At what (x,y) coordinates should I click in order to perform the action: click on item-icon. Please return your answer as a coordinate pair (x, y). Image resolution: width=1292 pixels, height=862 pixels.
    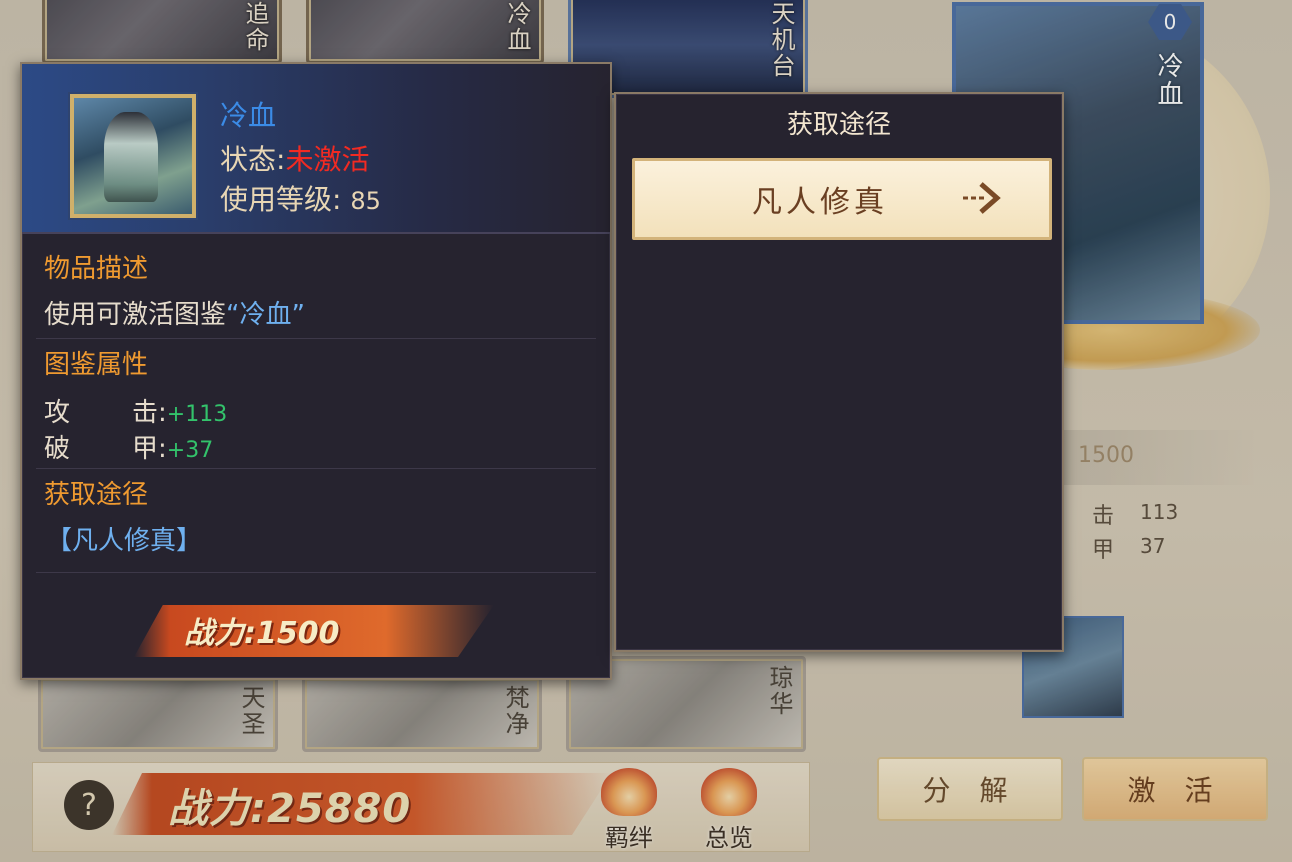
    Looking at the image, I should click on (133, 156).